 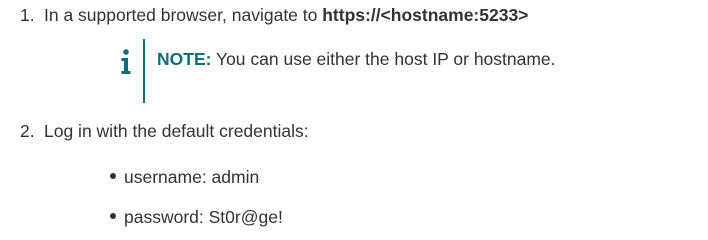 I want to click on list-item: username: admin, so click(x=184, y=177).